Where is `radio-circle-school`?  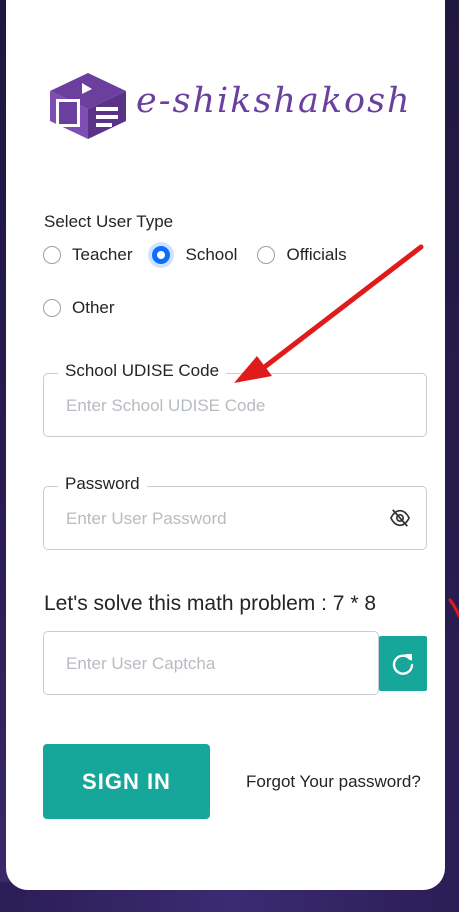 radio-circle-school is located at coordinates (161, 255).